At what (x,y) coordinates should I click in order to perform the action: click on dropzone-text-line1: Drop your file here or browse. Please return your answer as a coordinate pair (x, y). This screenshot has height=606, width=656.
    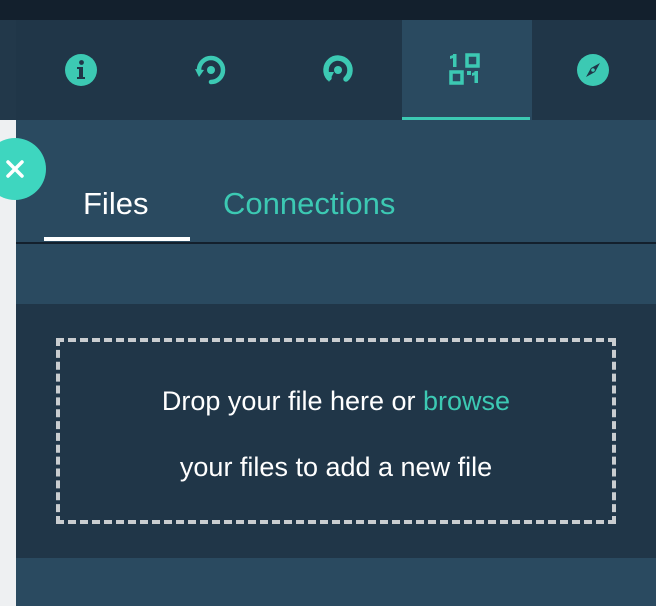
    Looking at the image, I should click on (336, 401).